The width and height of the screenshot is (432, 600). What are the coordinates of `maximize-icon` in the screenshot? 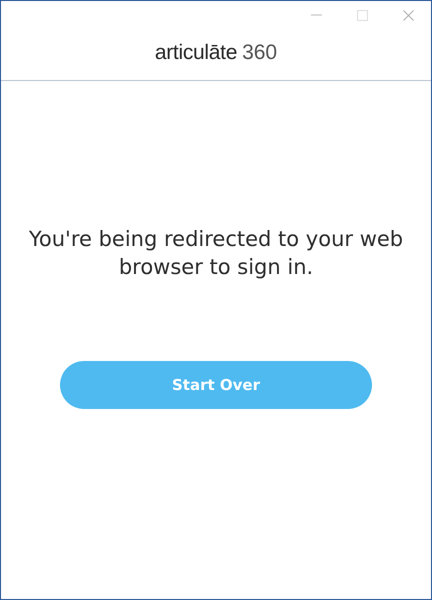 It's located at (362, 15).